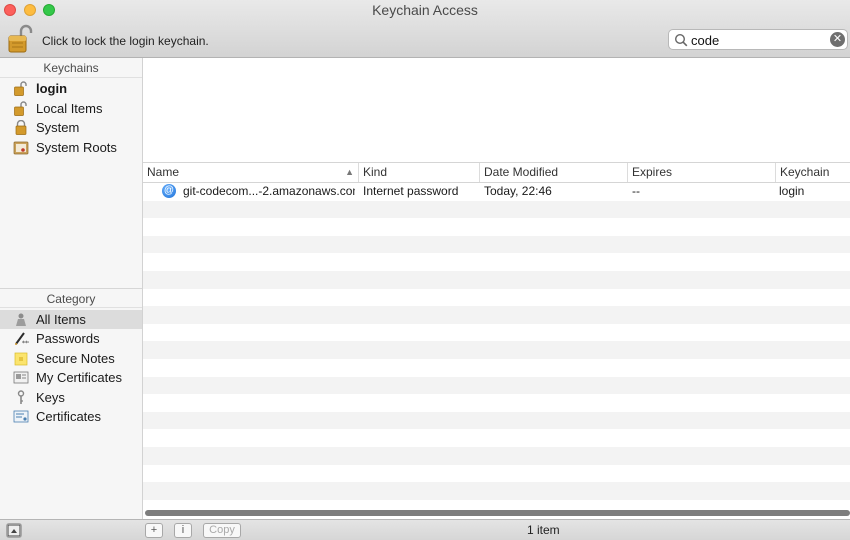 The width and height of the screenshot is (850, 540). I want to click on cell-name: git-codecom...-2.amazonaws.com, so click(269, 191).